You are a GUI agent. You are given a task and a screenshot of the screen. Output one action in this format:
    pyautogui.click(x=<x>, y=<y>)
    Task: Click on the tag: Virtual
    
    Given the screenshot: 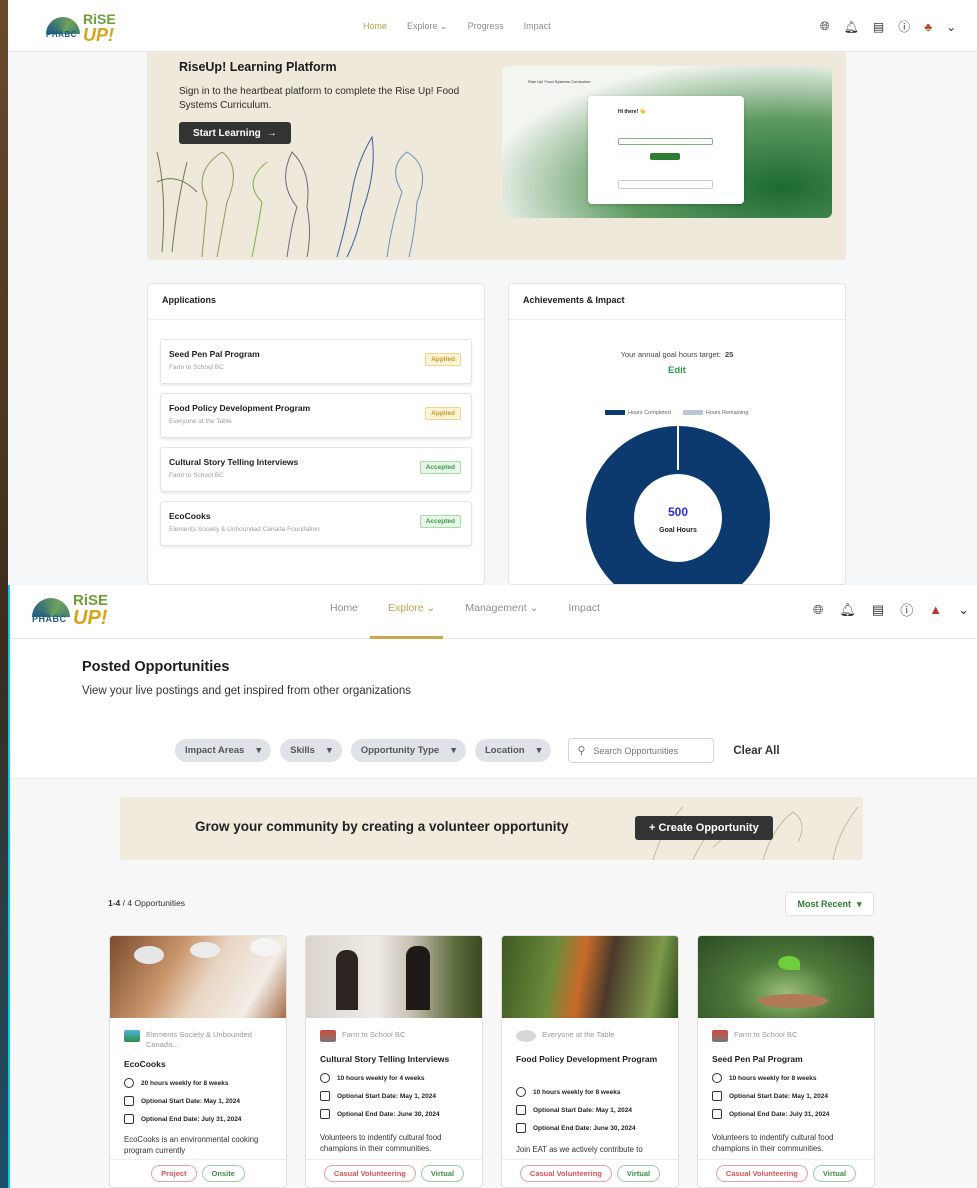 What is the action you would take?
    pyautogui.click(x=834, y=1173)
    